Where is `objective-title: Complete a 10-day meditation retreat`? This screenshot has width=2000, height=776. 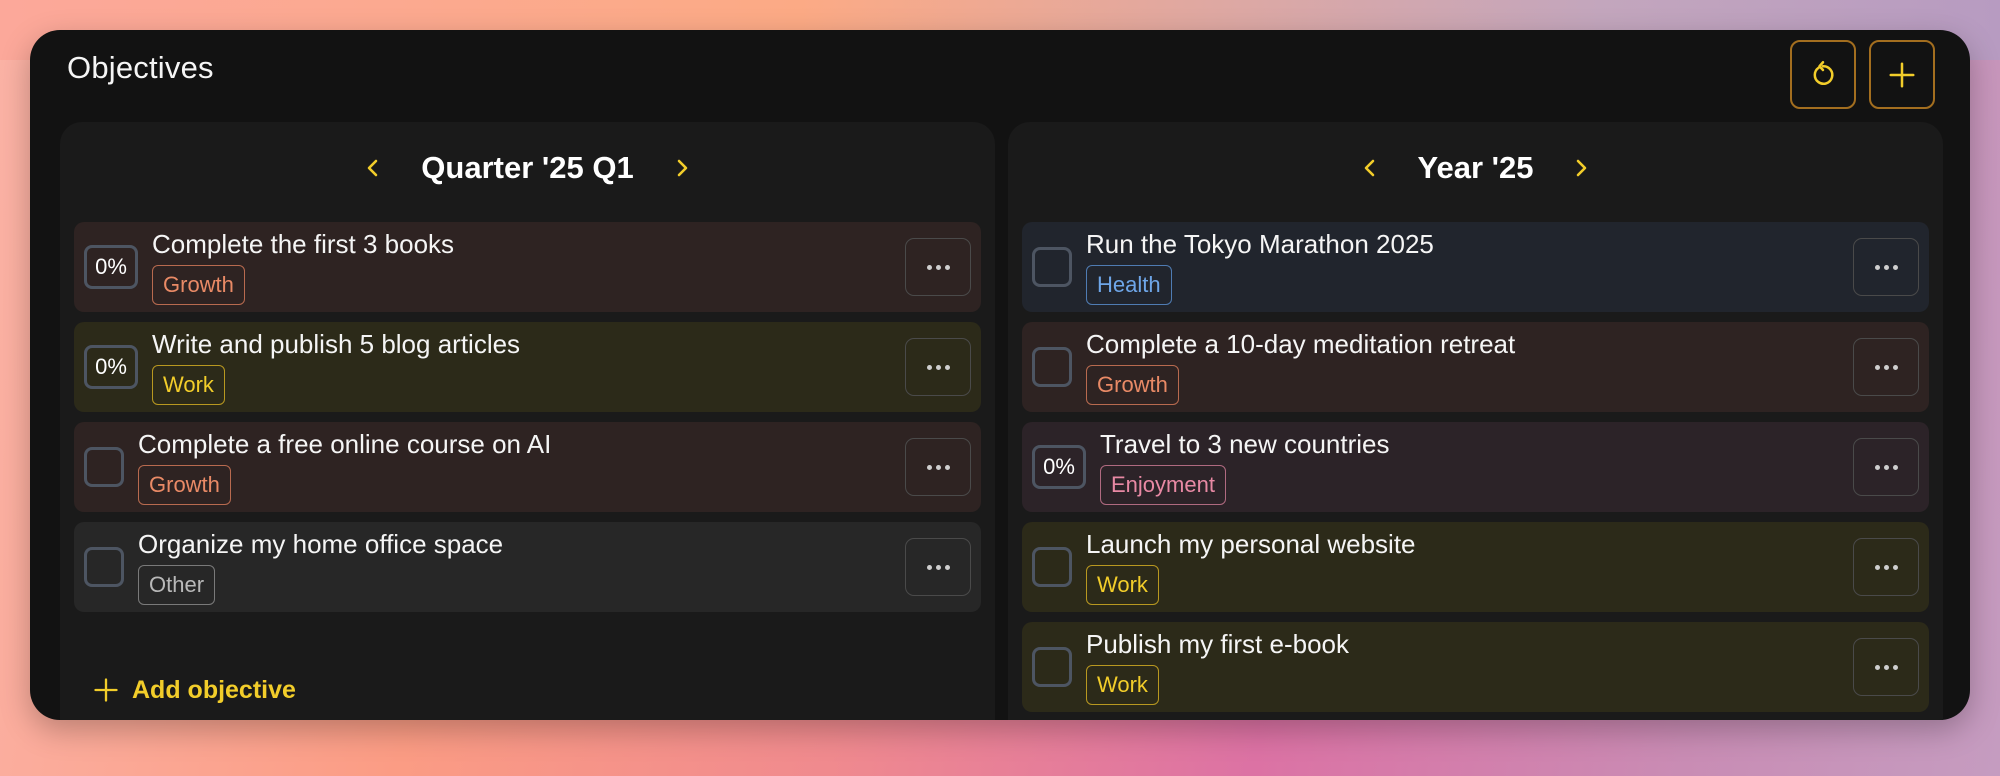 objective-title: Complete a 10-day meditation retreat is located at coordinates (1301, 344).